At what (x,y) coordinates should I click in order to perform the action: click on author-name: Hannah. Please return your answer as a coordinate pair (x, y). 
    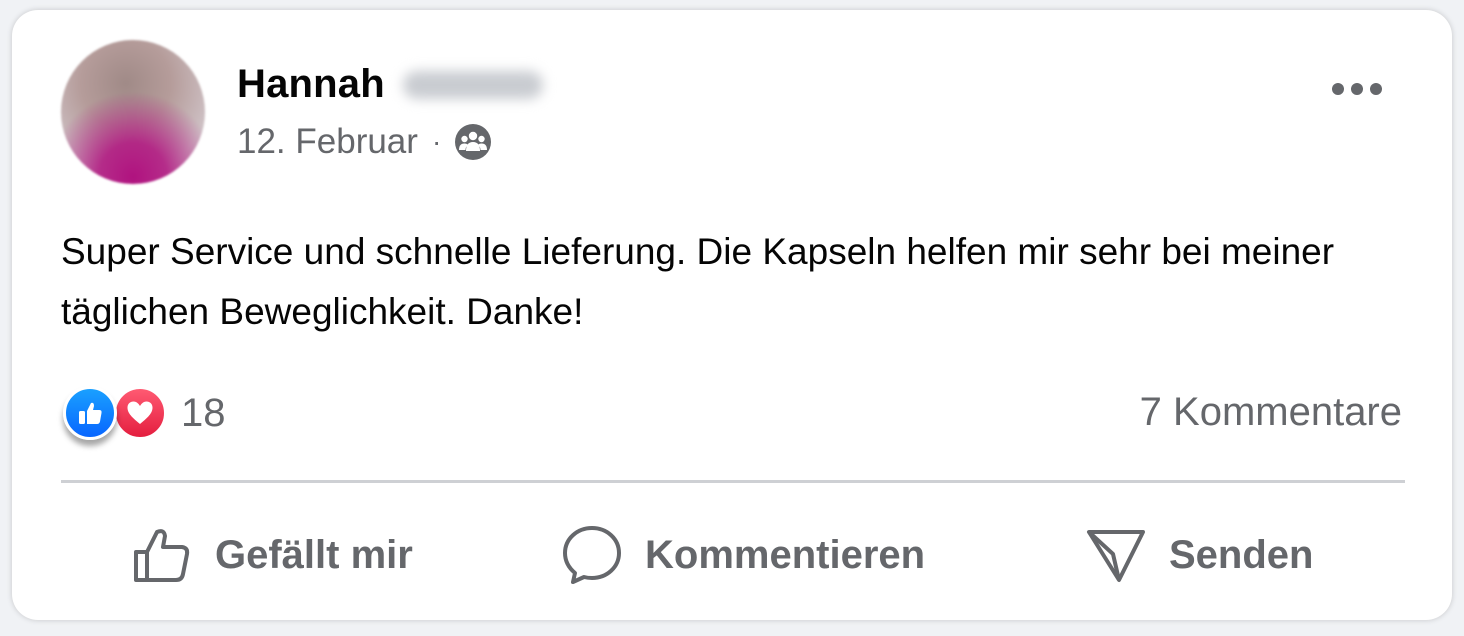
    Looking at the image, I should click on (311, 84).